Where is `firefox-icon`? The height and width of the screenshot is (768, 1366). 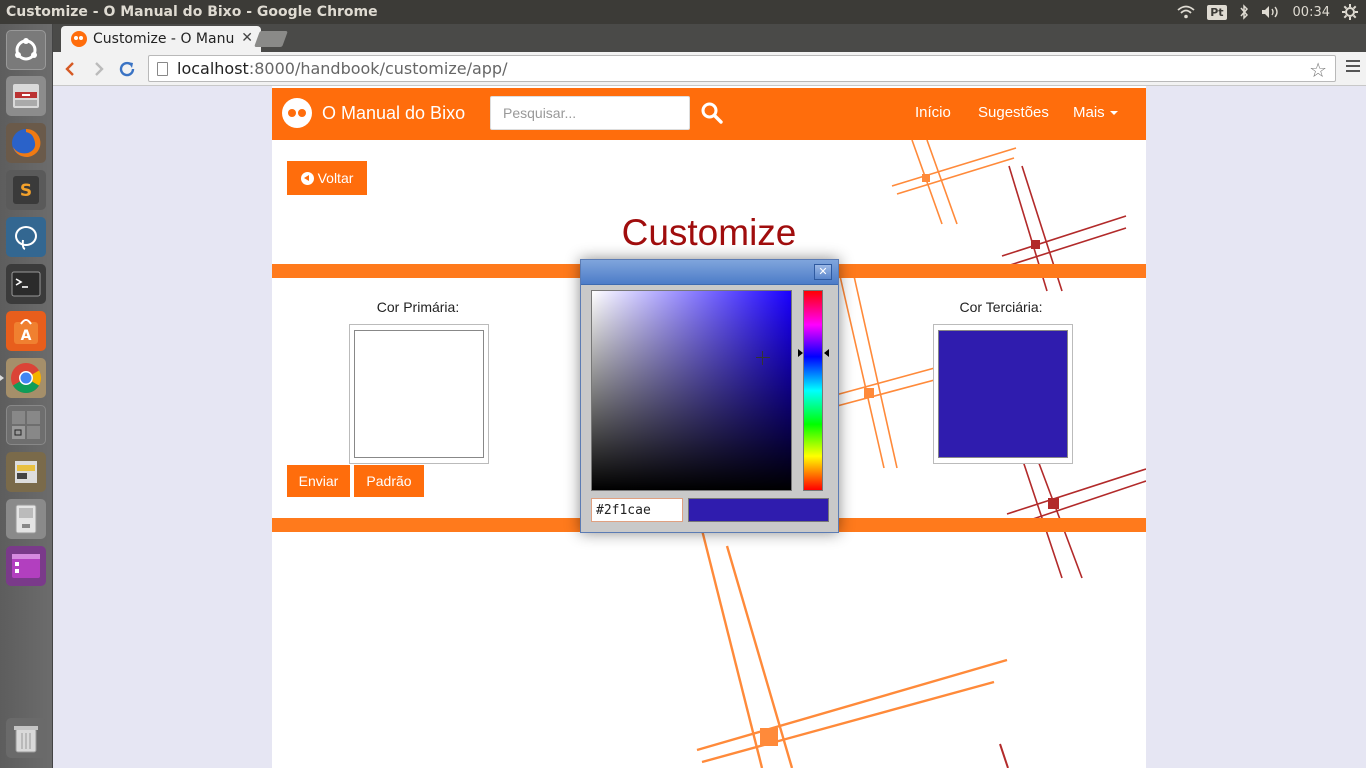 firefox-icon is located at coordinates (26, 143).